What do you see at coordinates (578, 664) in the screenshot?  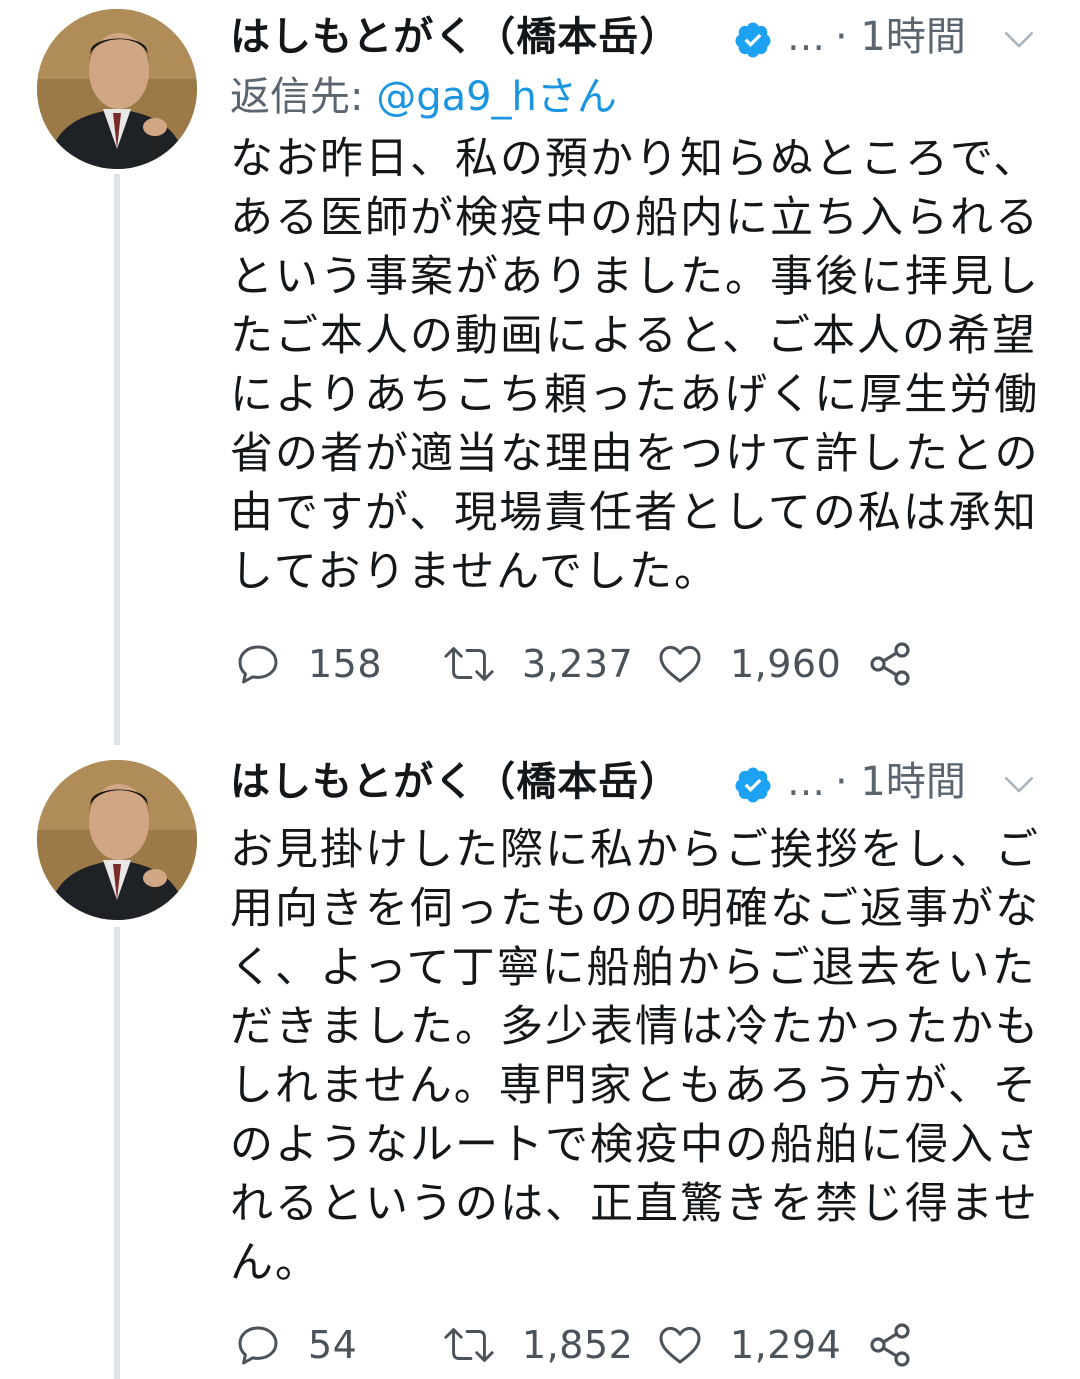 I see `retweet-count: 3,237` at bounding box center [578, 664].